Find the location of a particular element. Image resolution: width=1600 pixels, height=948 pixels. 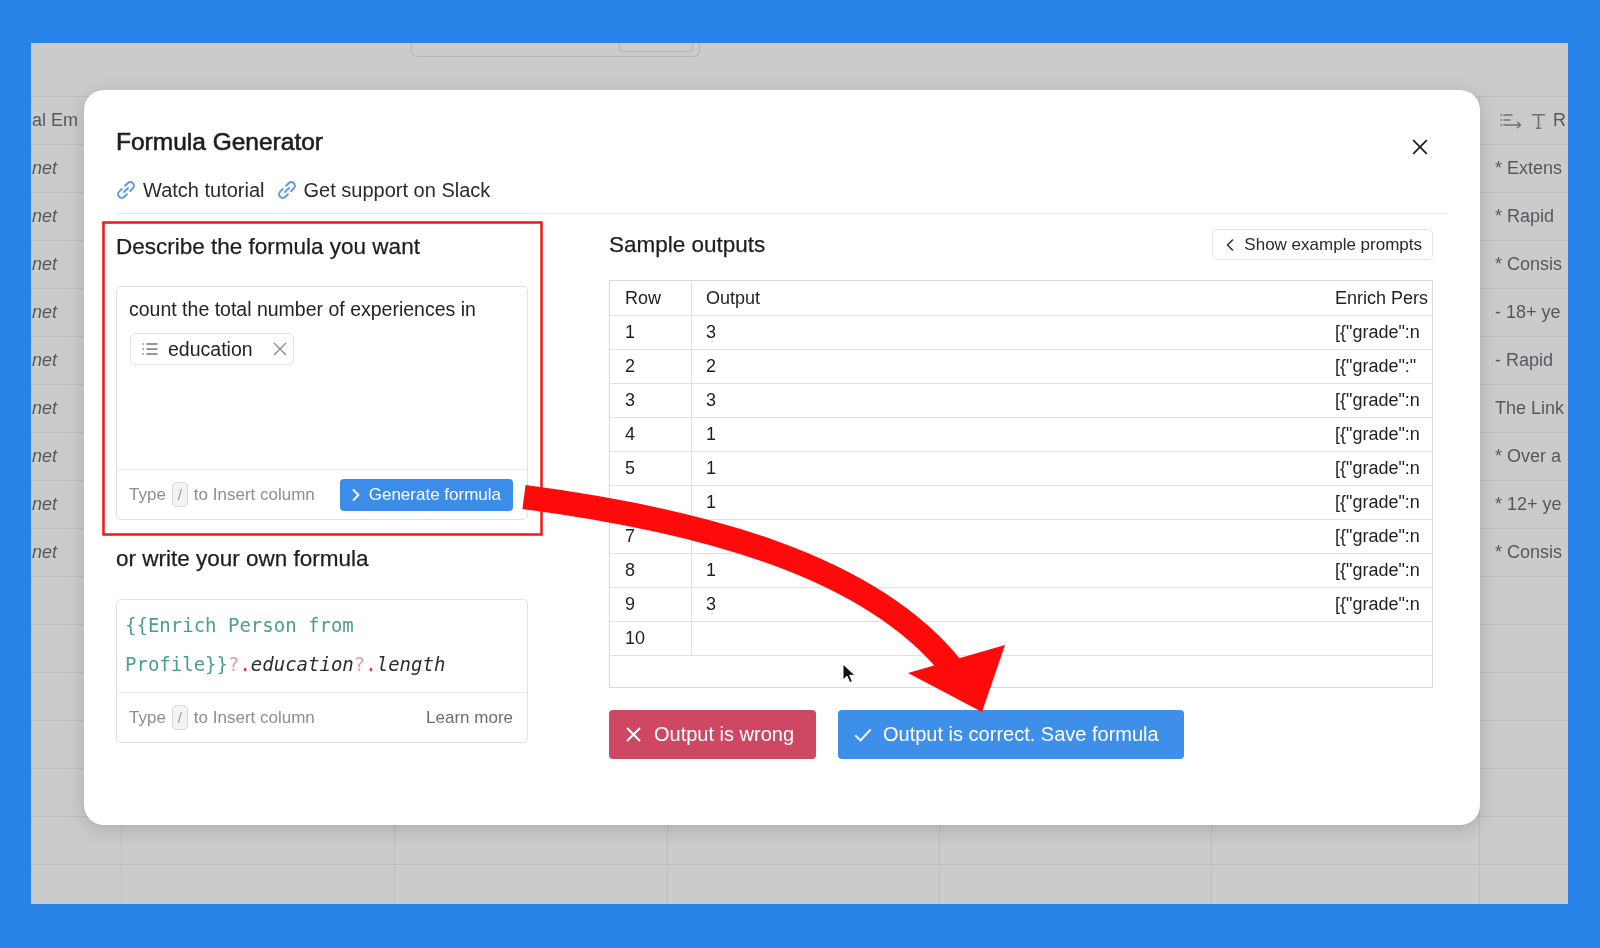

x-icon is located at coordinates (633, 734).